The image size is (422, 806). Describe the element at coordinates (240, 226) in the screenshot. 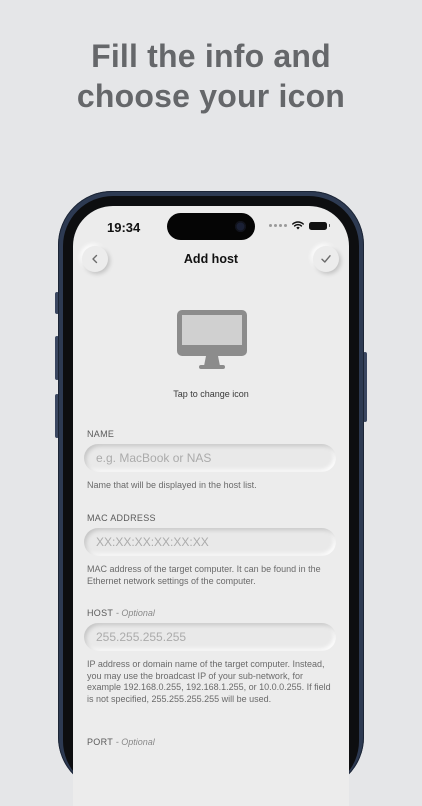

I see `camera-icon` at that location.